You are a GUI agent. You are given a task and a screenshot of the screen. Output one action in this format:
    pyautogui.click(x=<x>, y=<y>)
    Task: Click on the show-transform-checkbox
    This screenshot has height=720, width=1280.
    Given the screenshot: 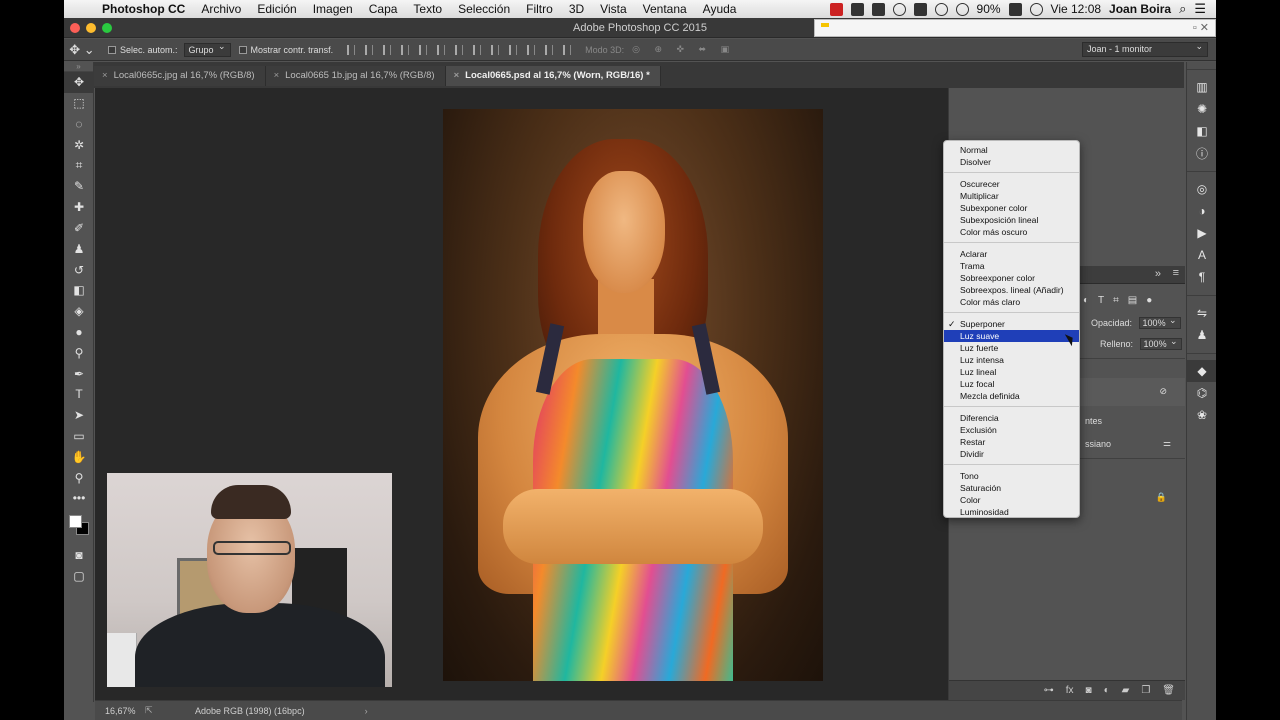 What is the action you would take?
    pyautogui.click(x=242, y=49)
    